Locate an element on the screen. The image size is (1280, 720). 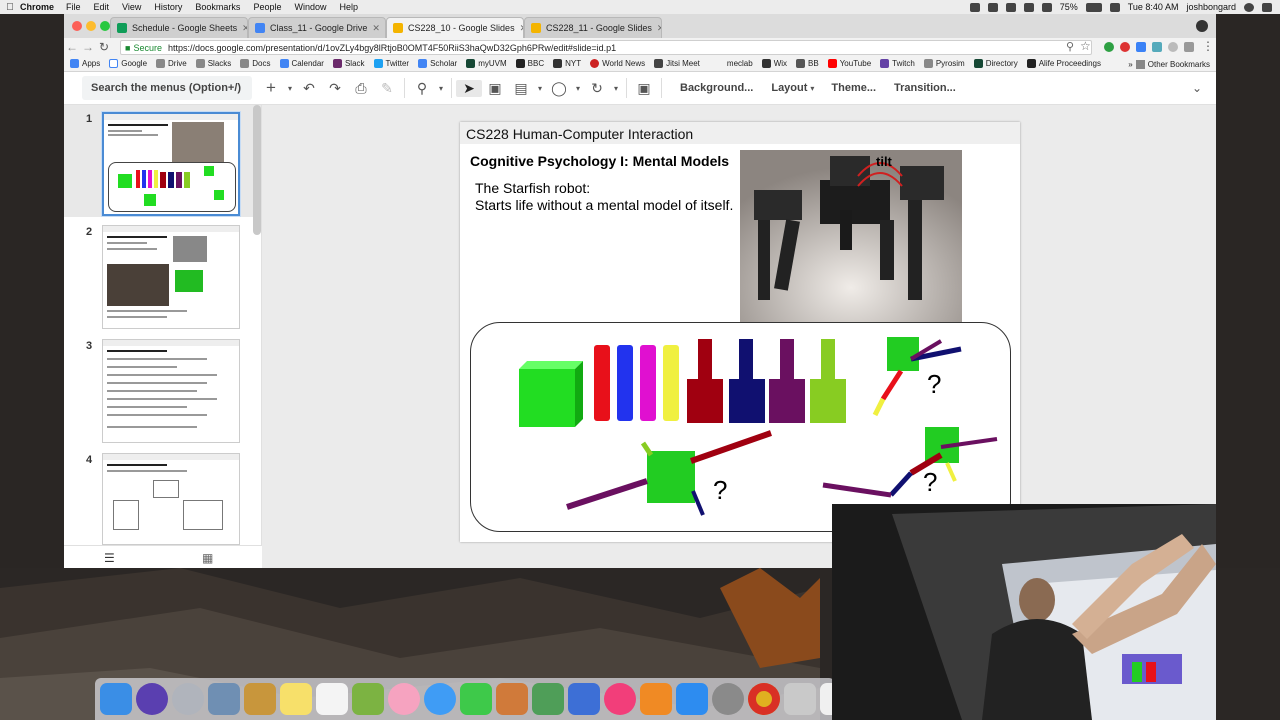
bookmark-jitsi: Jitsi Meet is located at coordinates (677, 63).